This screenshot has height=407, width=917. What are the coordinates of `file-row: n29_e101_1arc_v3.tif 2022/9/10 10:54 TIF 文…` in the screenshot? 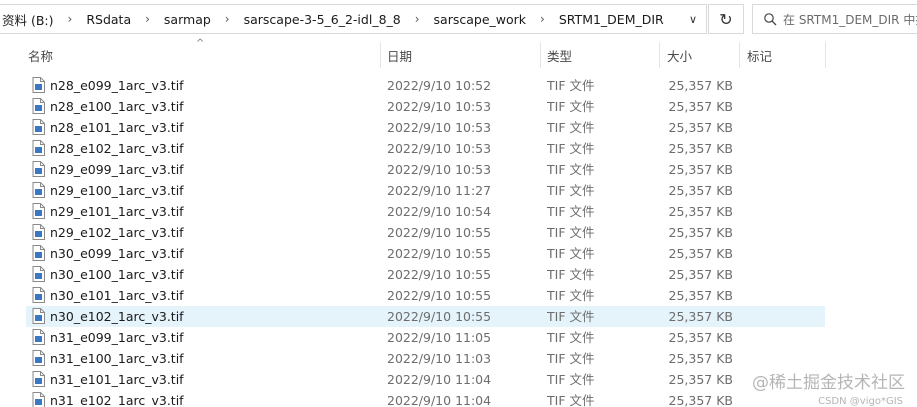 It's located at (458, 211).